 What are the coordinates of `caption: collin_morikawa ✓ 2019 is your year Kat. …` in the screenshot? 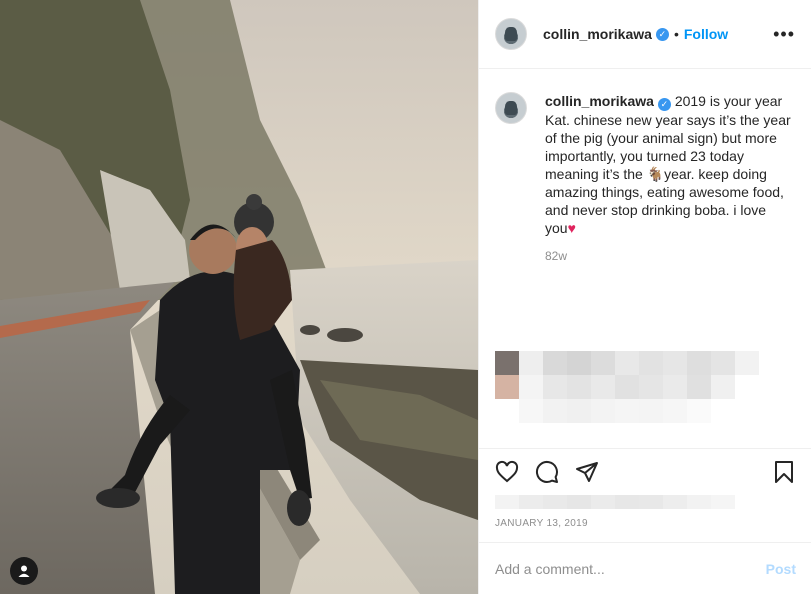 It's located at (645, 164).